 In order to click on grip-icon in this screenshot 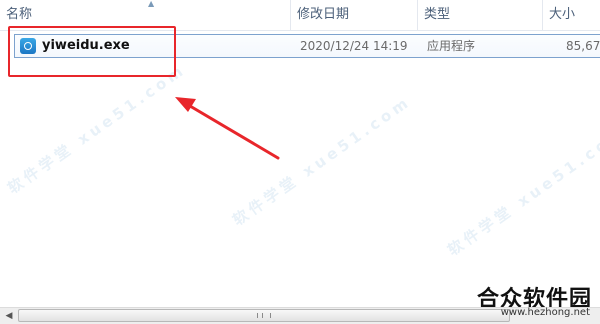, I will do `click(264, 315)`.